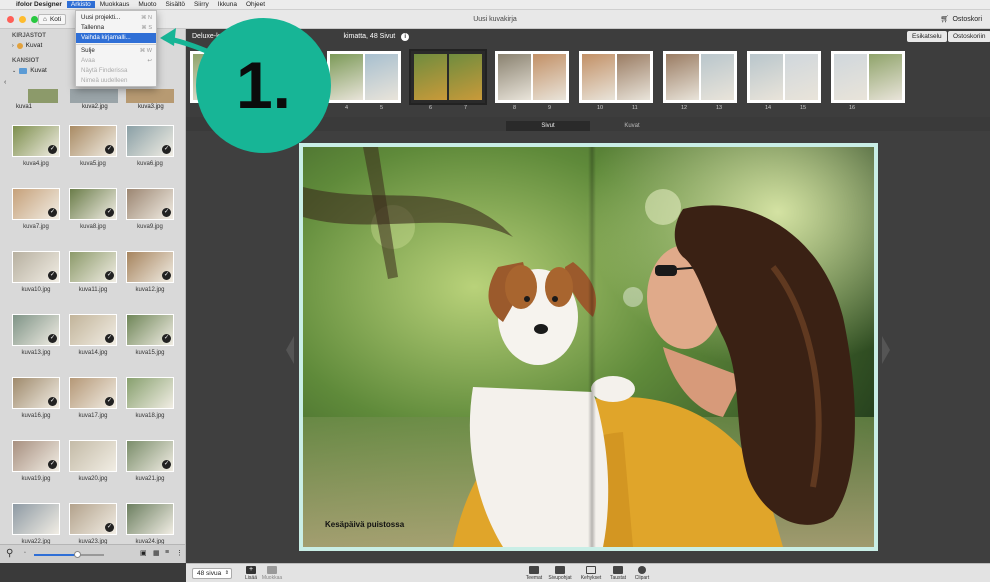 The image size is (990, 582). Describe the element at coordinates (151, 209) in the screenshot. I see `photo-thumbnail: ✓ kuva9.jpg` at that location.